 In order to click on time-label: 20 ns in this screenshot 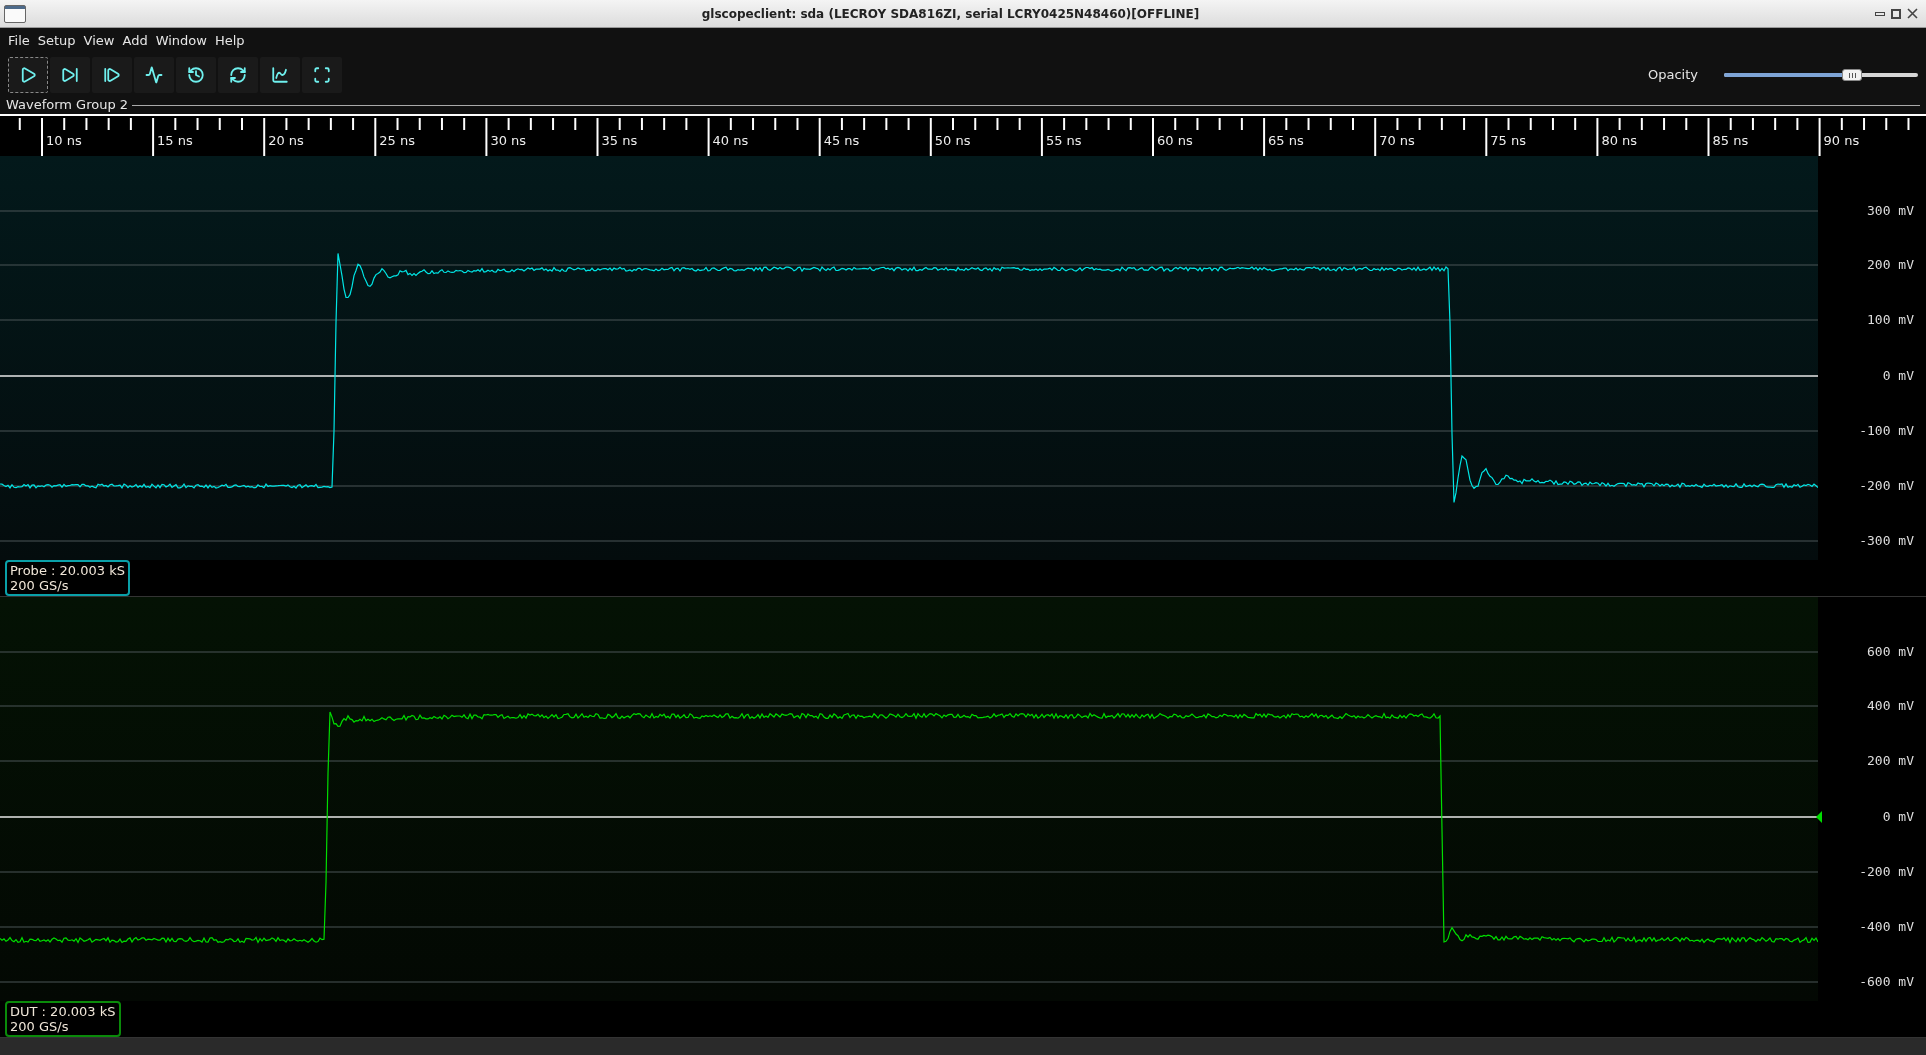, I will do `click(286, 141)`.